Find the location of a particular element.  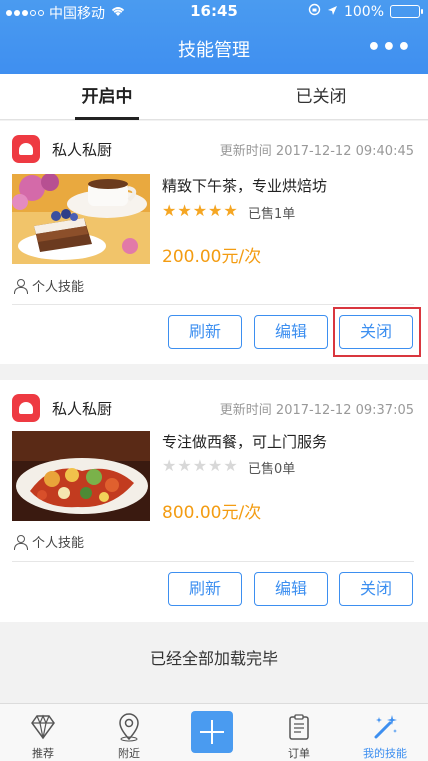

nav-item-add is located at coordinates (214, 732).